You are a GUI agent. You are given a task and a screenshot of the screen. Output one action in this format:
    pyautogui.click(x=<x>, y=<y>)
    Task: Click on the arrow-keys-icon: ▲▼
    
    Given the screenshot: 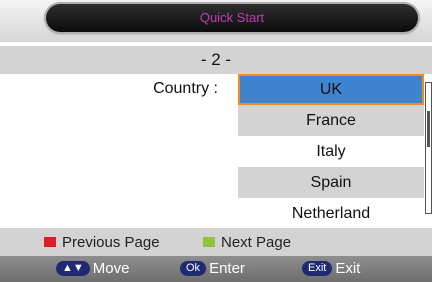 What is the action you would take?
    pyautogui.click(x=73, y=268)
    